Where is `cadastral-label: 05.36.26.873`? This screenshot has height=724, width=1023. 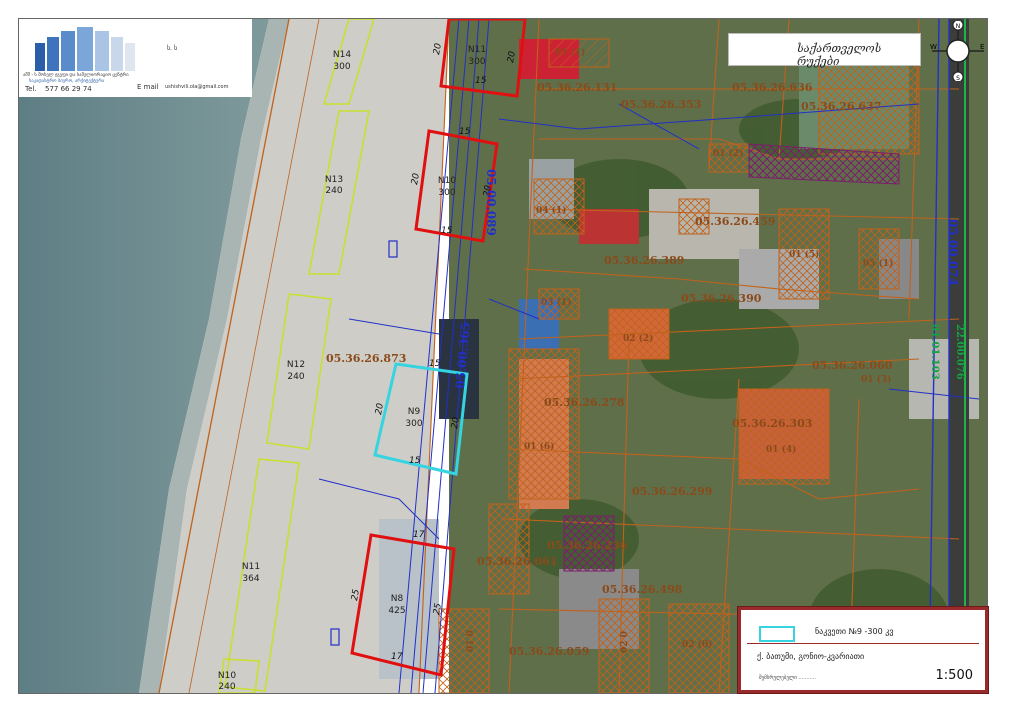
cadastral-label: 05.36.26.873 is located at coordinates (366, 358).